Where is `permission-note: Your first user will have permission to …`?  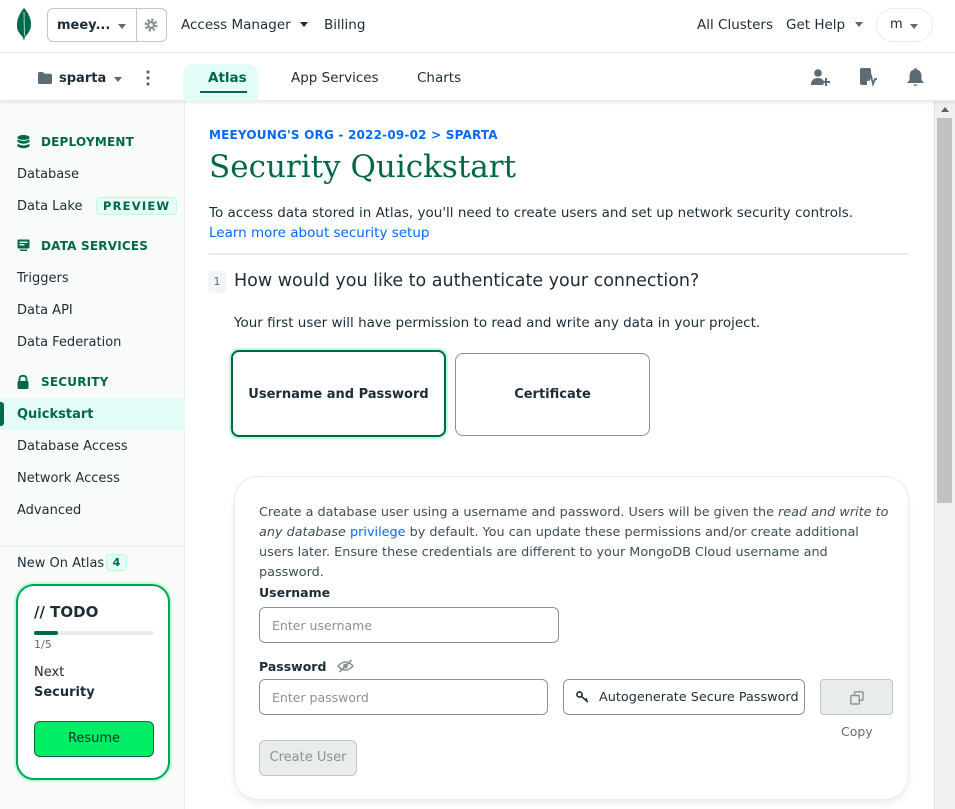
permission-note: Your first user will have permission to … is located at coordinates (497, 323).